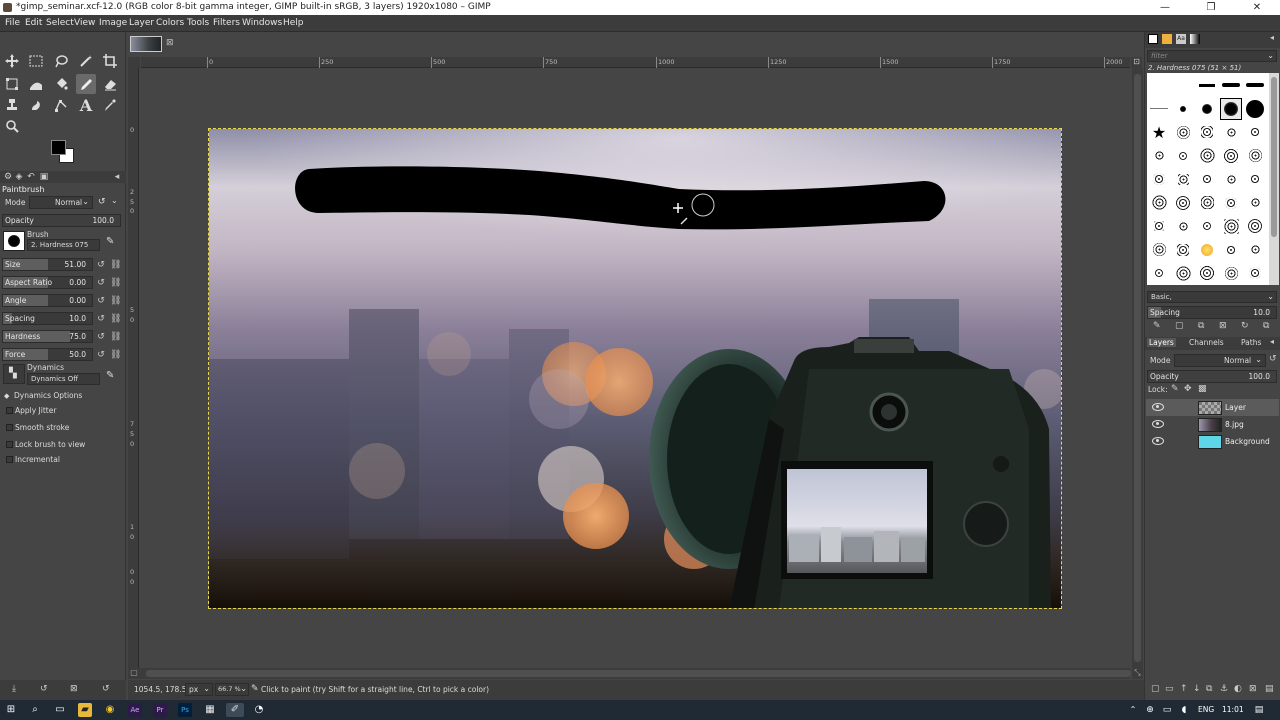 This screenshot has width=1280, height=720. I want to click on brush-cell-selected, so click(1231, 108).